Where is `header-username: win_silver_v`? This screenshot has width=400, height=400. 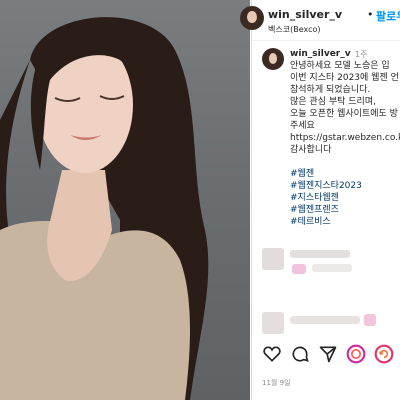
header-username: win_silver_v is located at coordinates (305, 14).